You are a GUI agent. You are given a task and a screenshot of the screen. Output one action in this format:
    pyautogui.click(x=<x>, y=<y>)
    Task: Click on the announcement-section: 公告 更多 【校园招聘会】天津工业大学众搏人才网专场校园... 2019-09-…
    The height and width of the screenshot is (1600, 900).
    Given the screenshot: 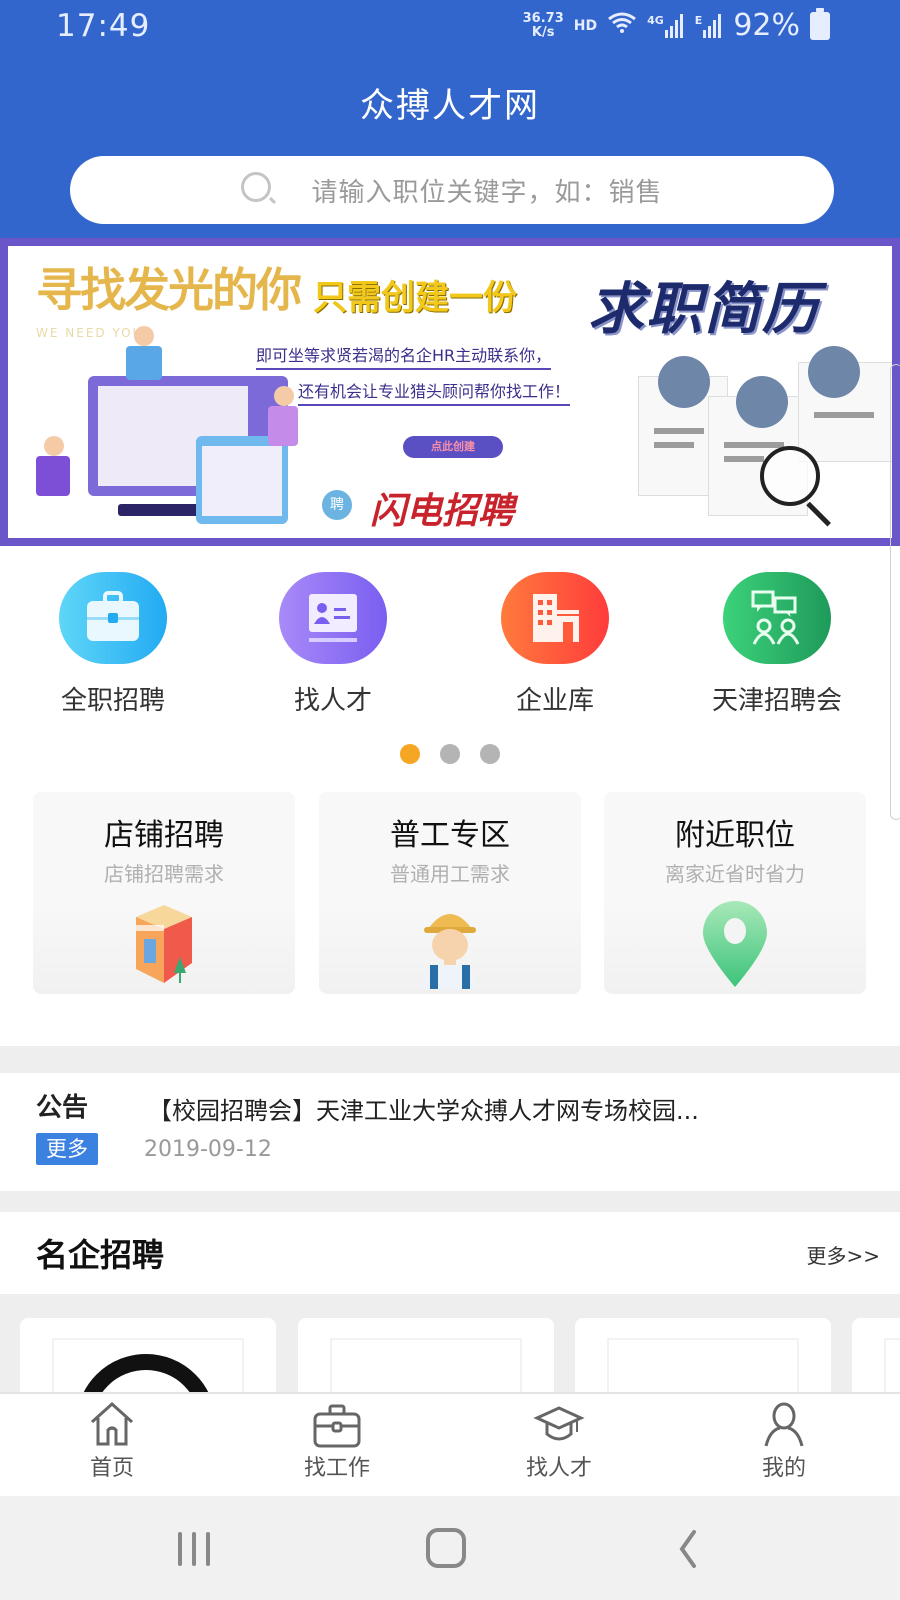 What is the action you would take?
    pyautogui.click(x=450, y=1132)
    